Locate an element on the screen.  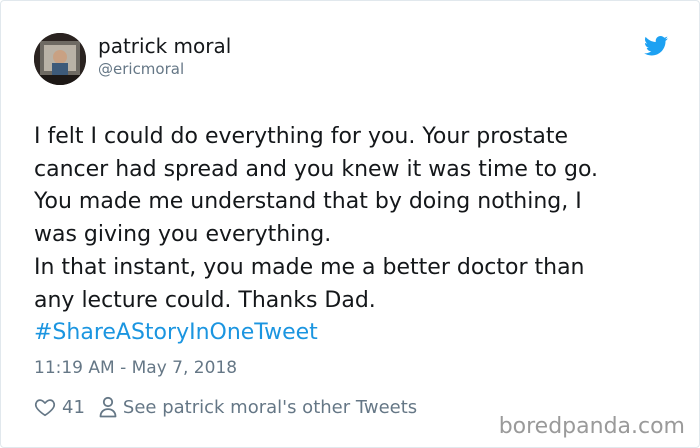
tweet-line: was giving you everything. is located at coordinates (183, 235).